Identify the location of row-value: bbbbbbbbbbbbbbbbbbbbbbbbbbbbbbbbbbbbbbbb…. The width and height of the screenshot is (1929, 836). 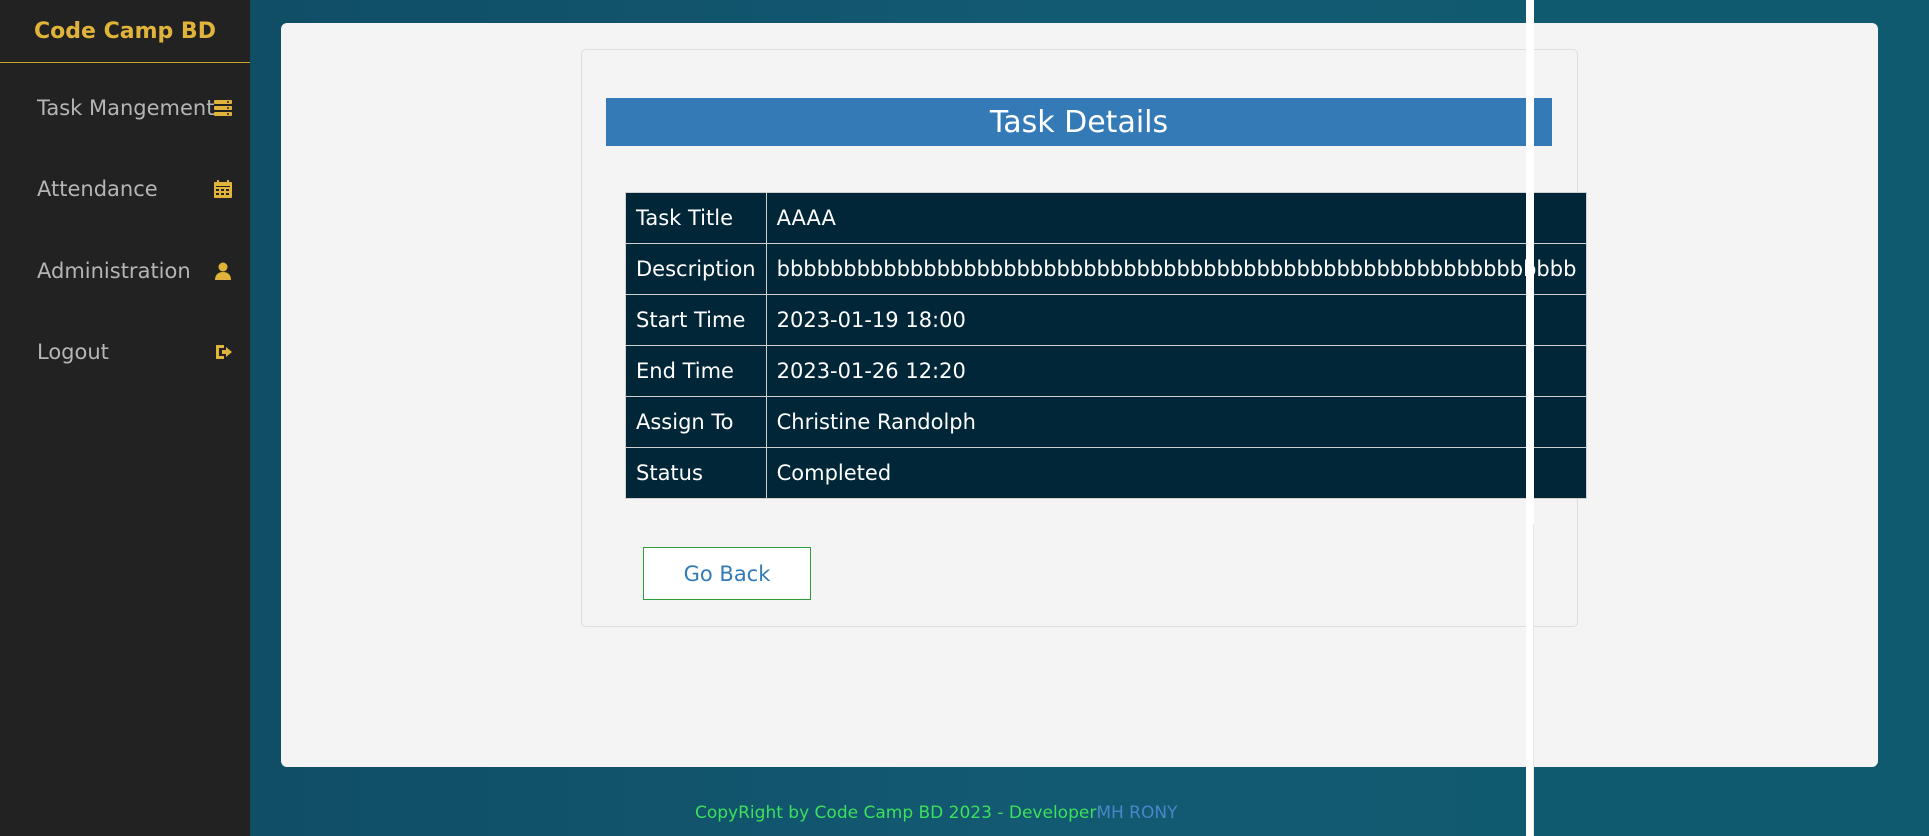
(1176, 269).